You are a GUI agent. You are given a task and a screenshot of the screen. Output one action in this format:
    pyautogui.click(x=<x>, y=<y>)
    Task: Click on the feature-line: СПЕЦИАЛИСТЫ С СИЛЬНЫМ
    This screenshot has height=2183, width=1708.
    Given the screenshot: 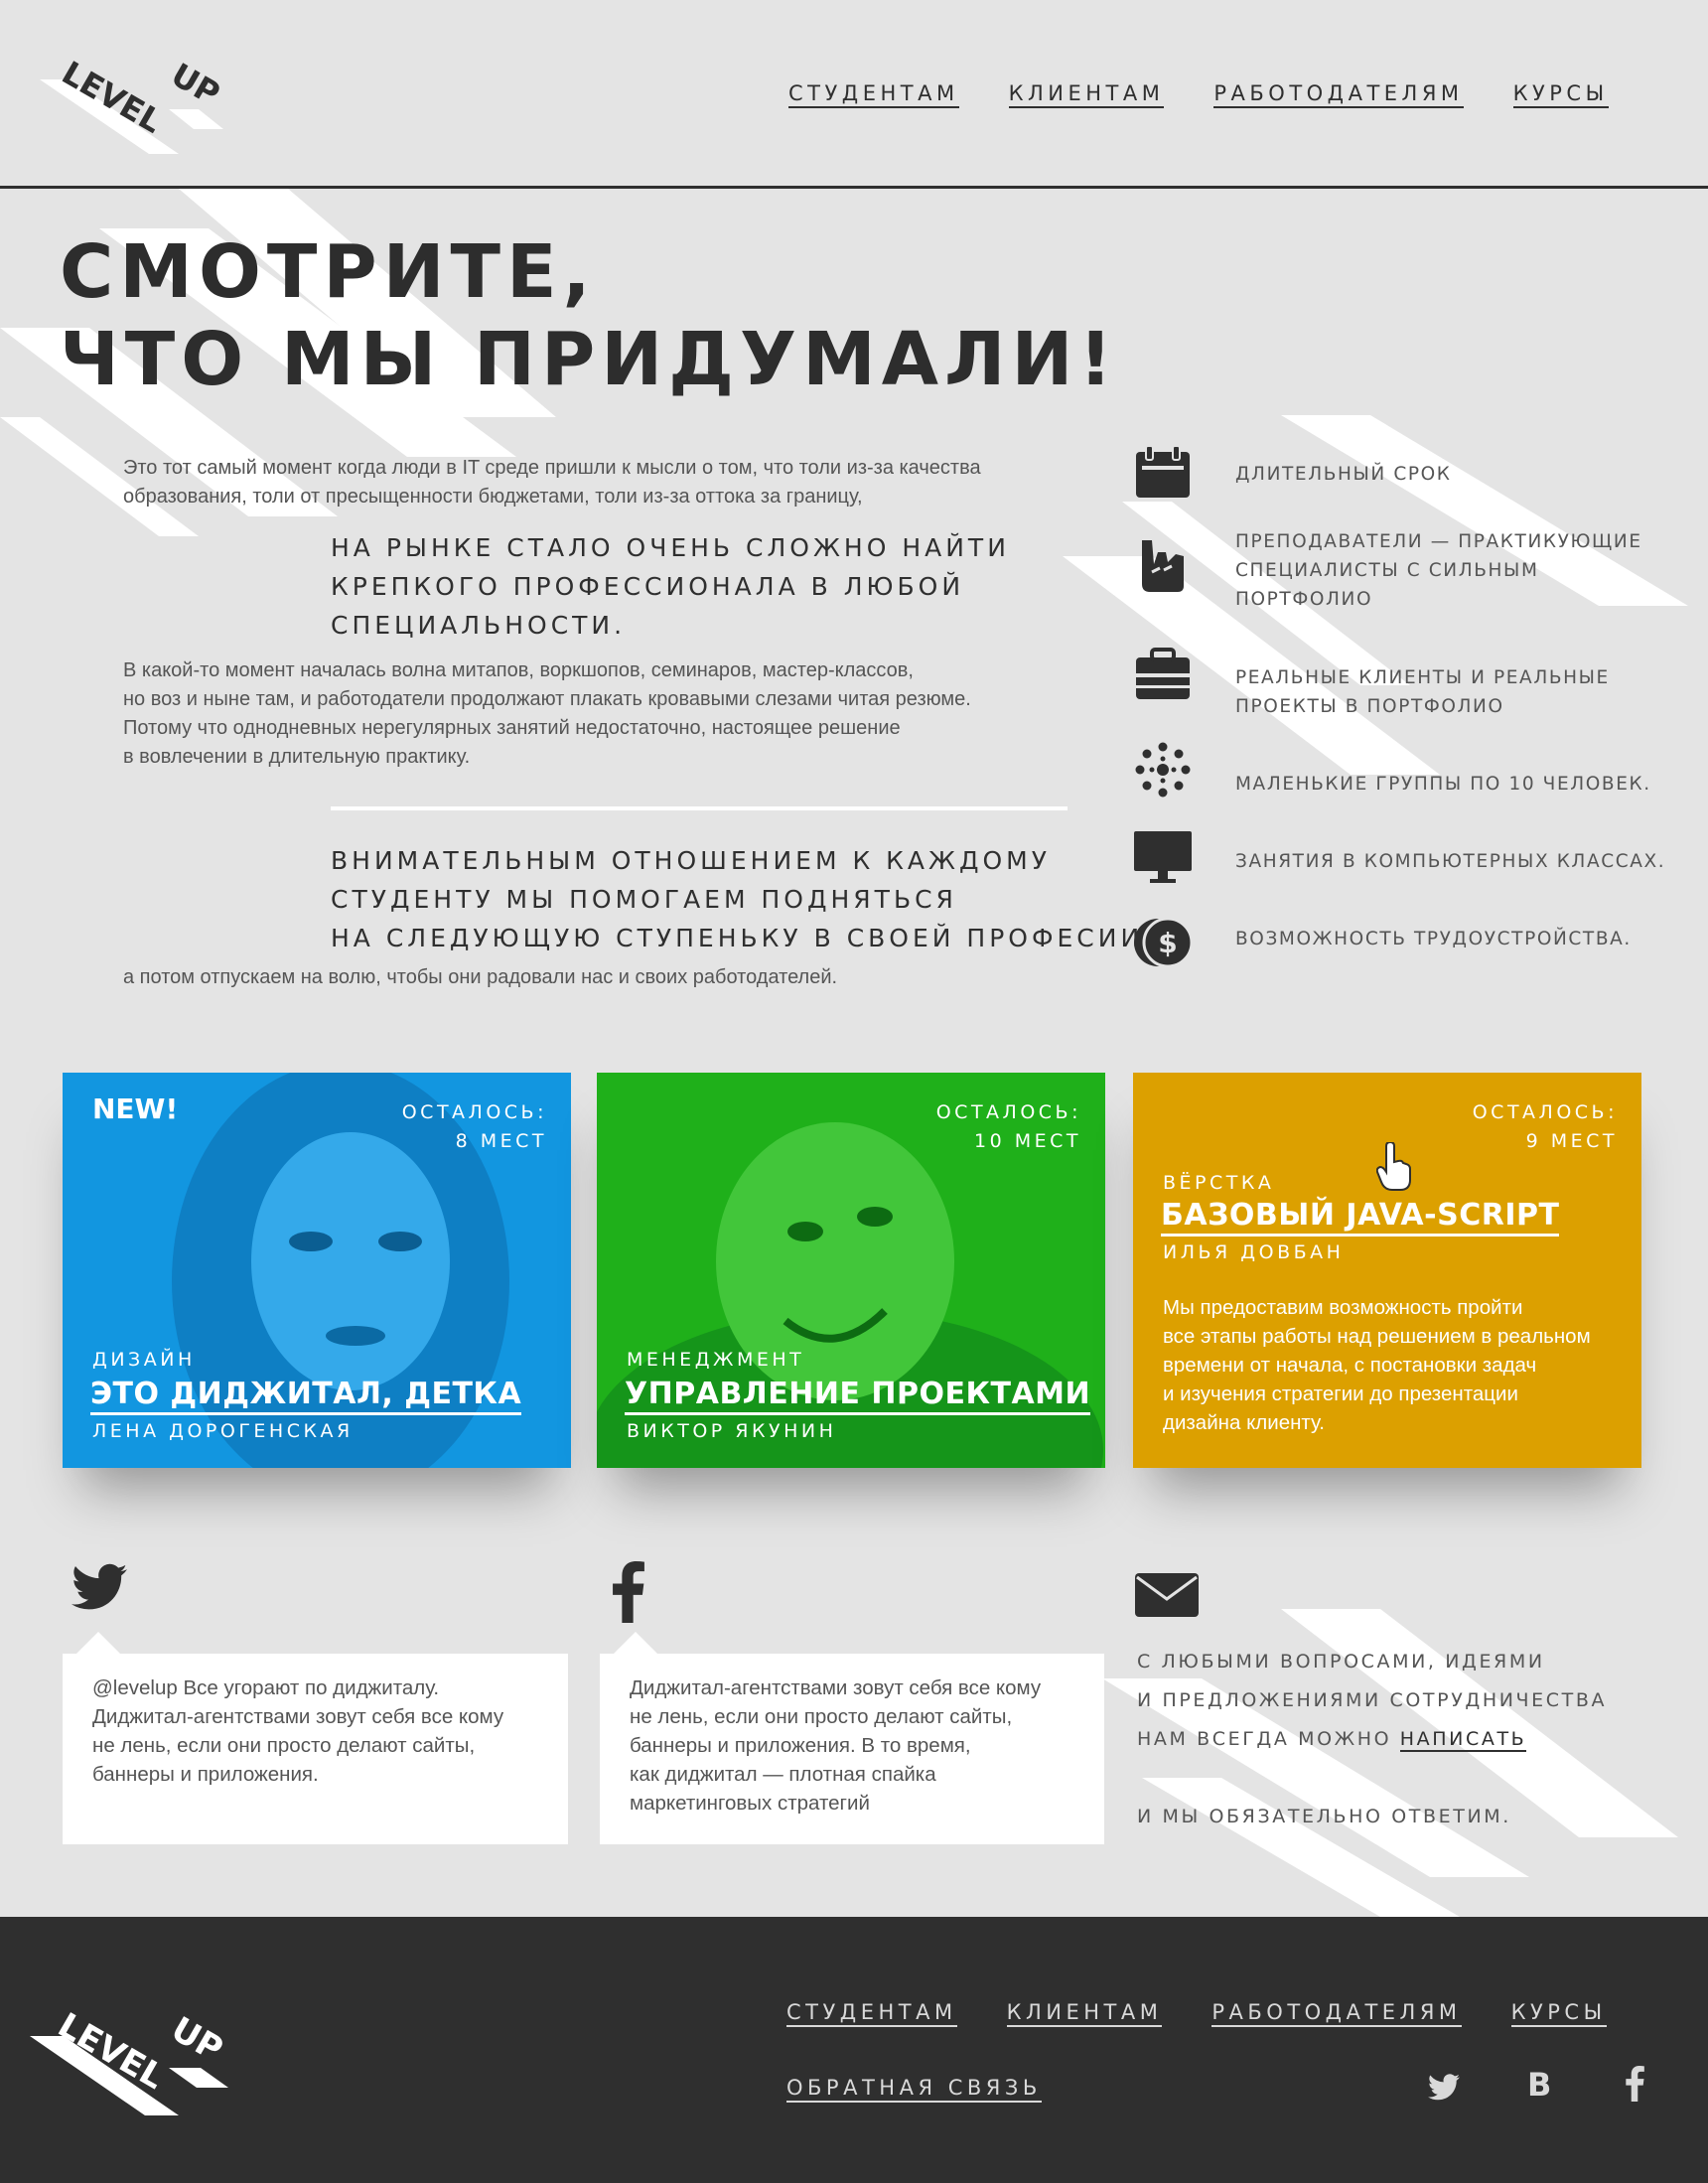 What is the action you would take?
    pyautogui.click(x=1387, y=570)
    